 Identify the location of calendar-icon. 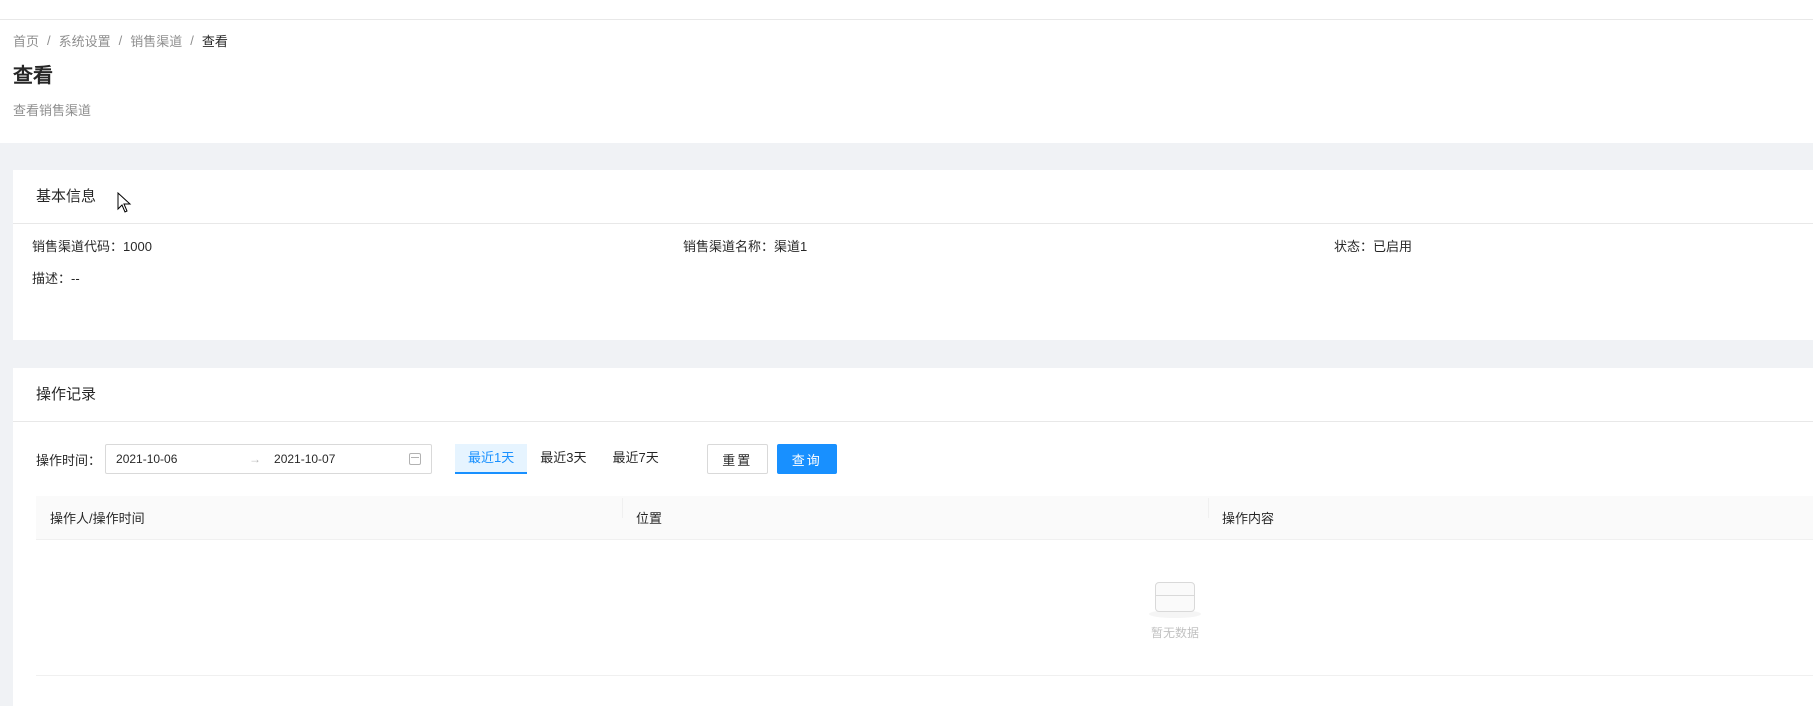
(415, 459).